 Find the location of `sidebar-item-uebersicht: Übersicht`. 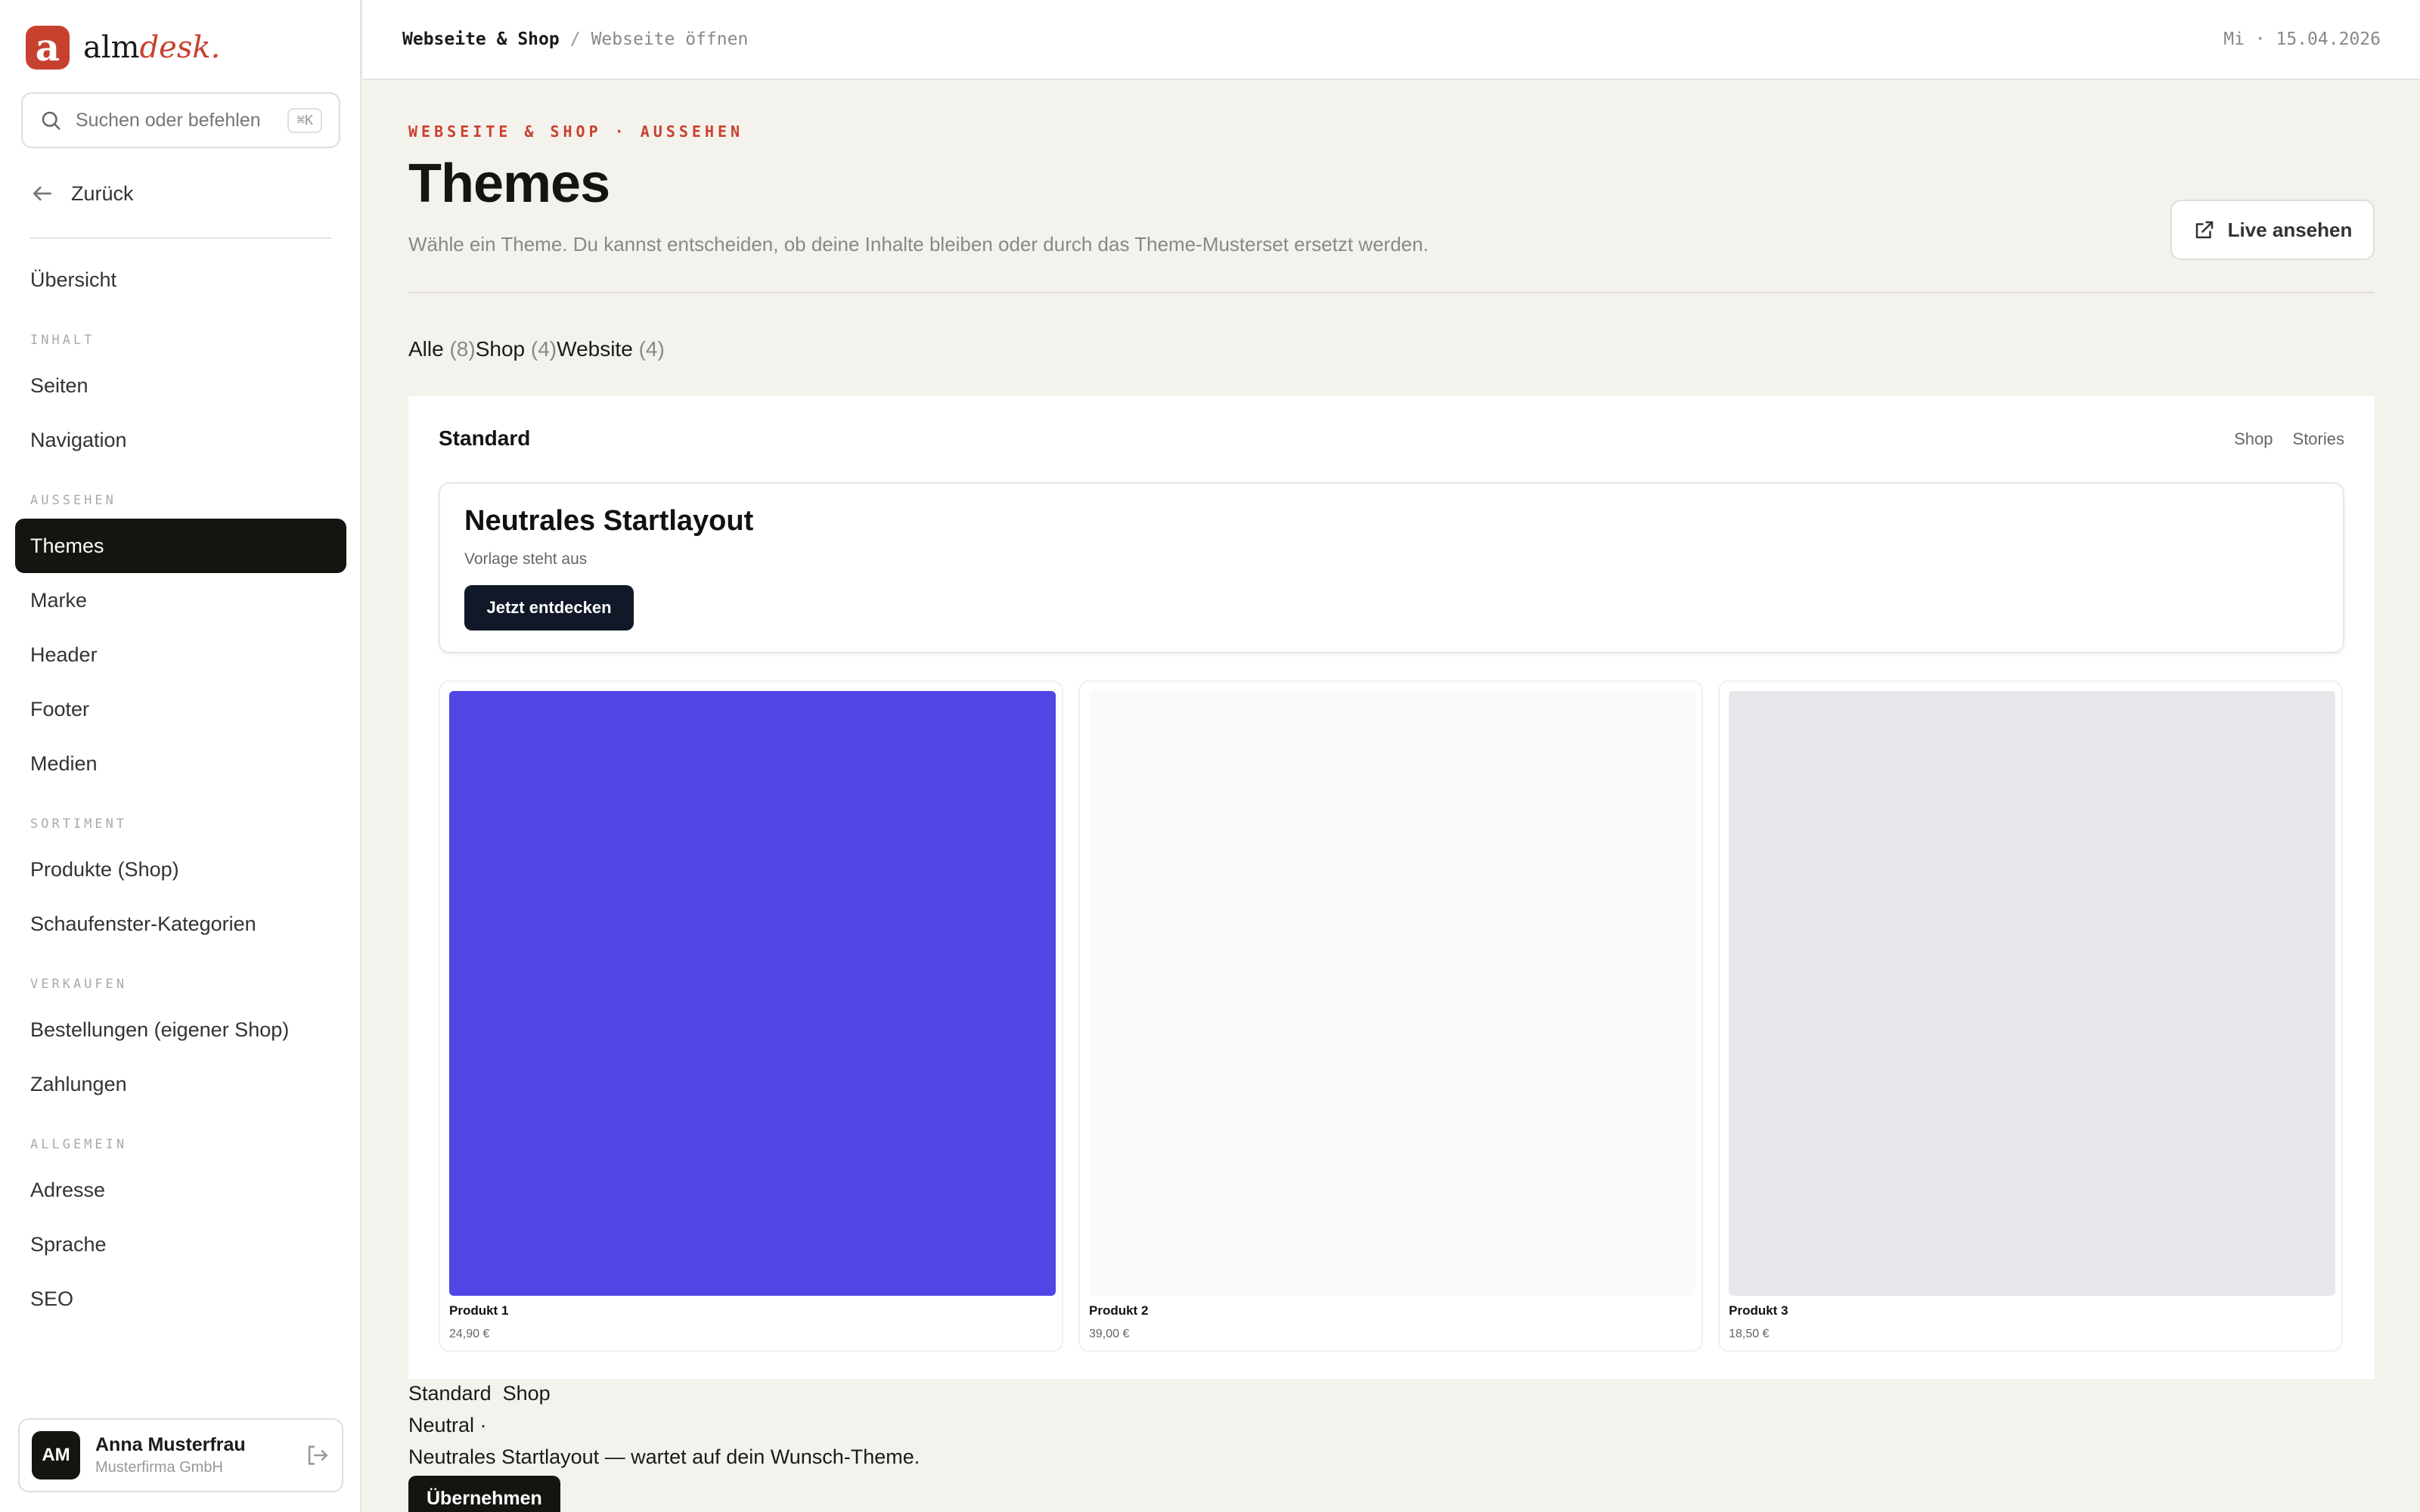

sidebar-item-uebersicht: Übersicht is located at coordinates (180, 280).